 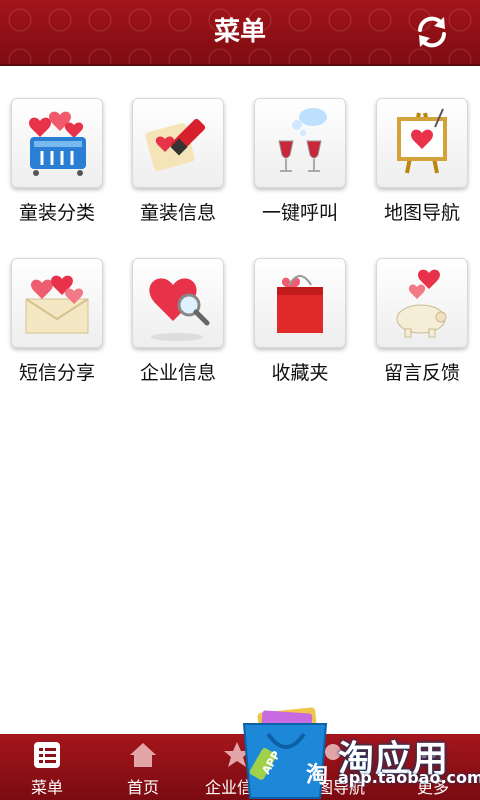 I want to click on envelope-hearts-icon, so click(x=57, y=304).